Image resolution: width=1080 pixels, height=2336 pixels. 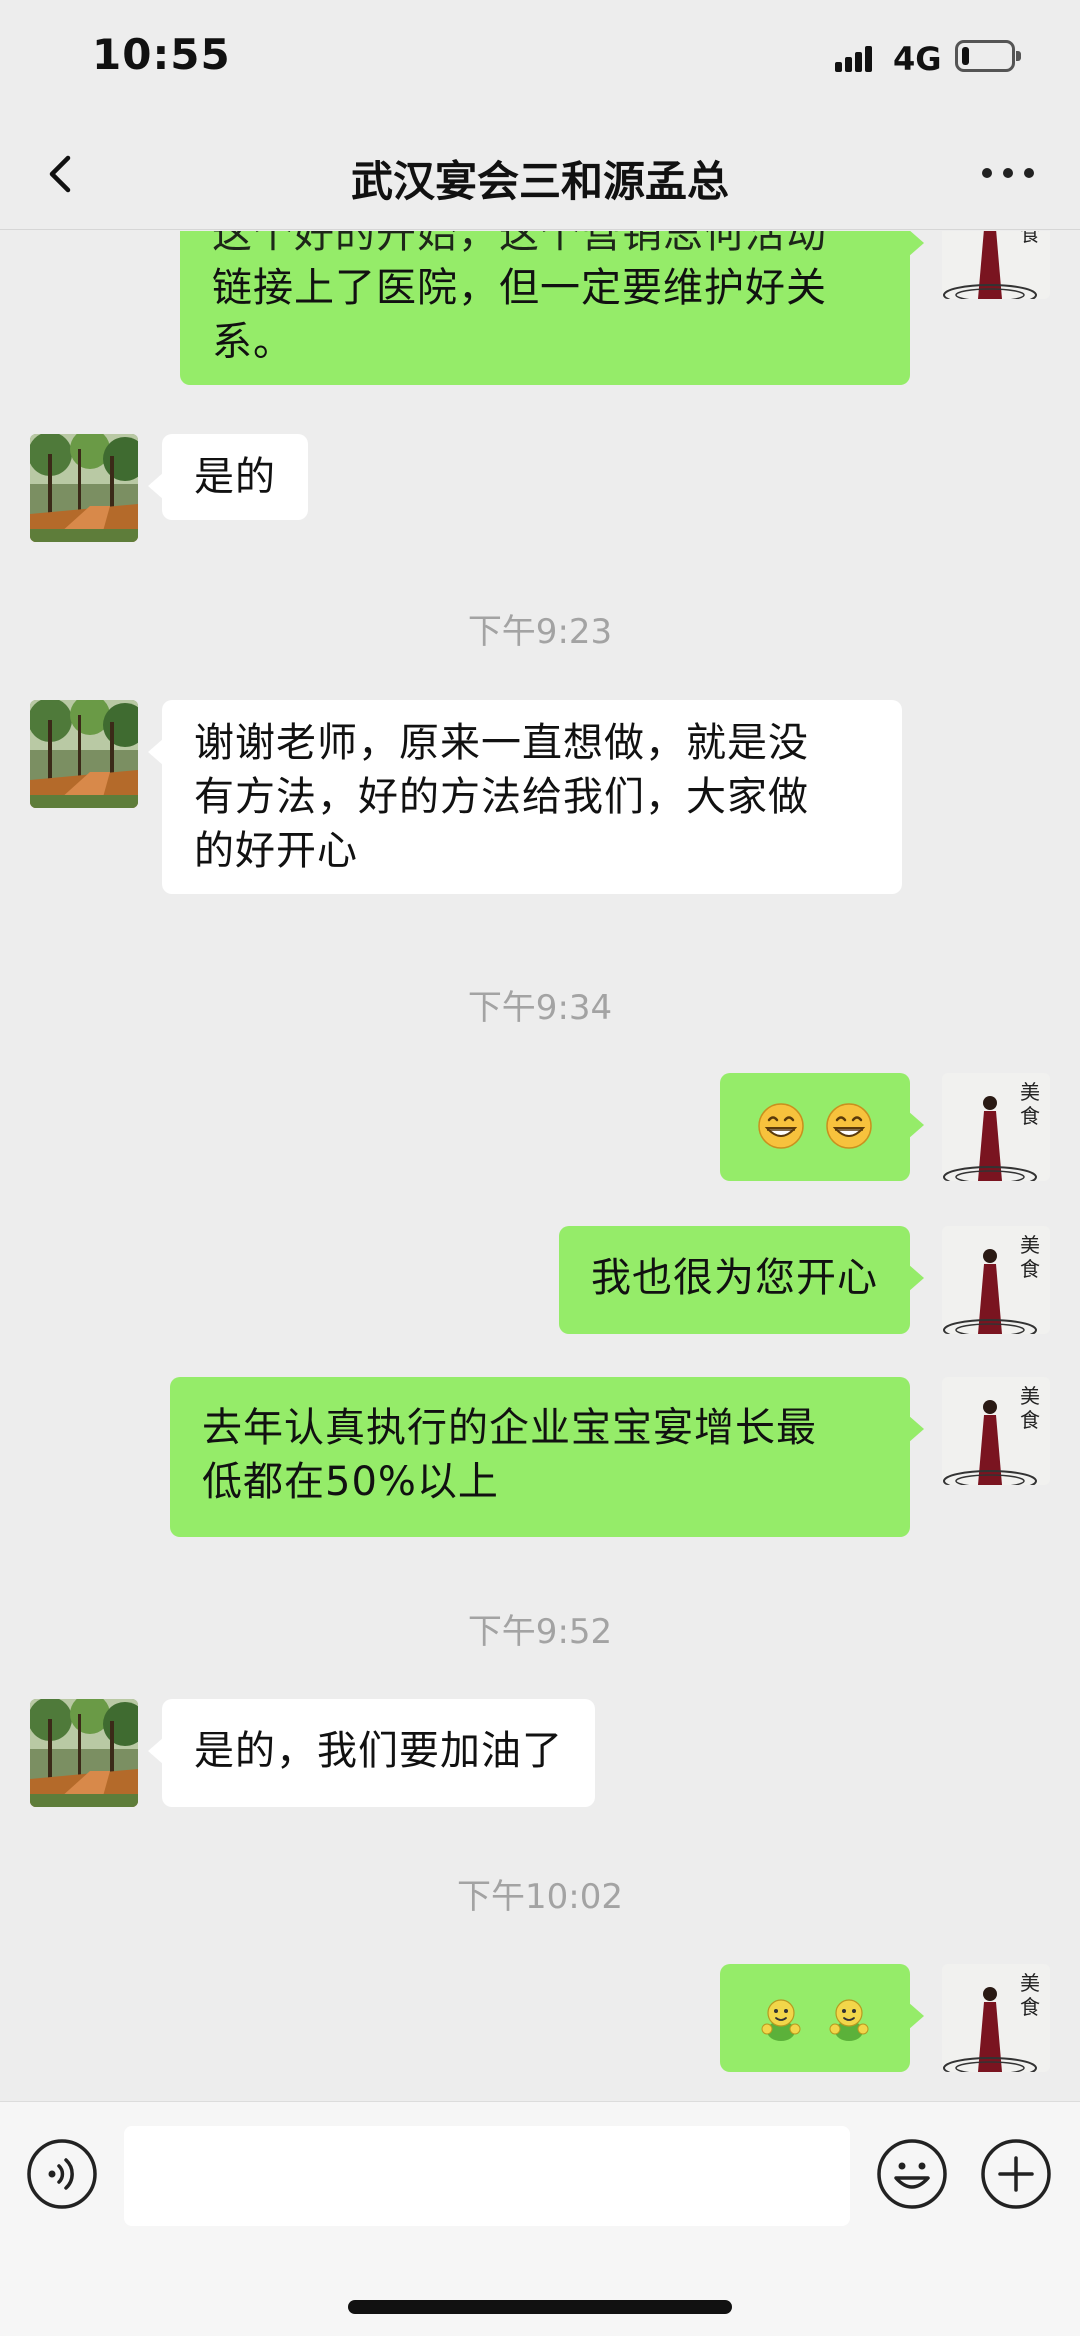 I want to click on signal-icon, so click(x=857, y=58).